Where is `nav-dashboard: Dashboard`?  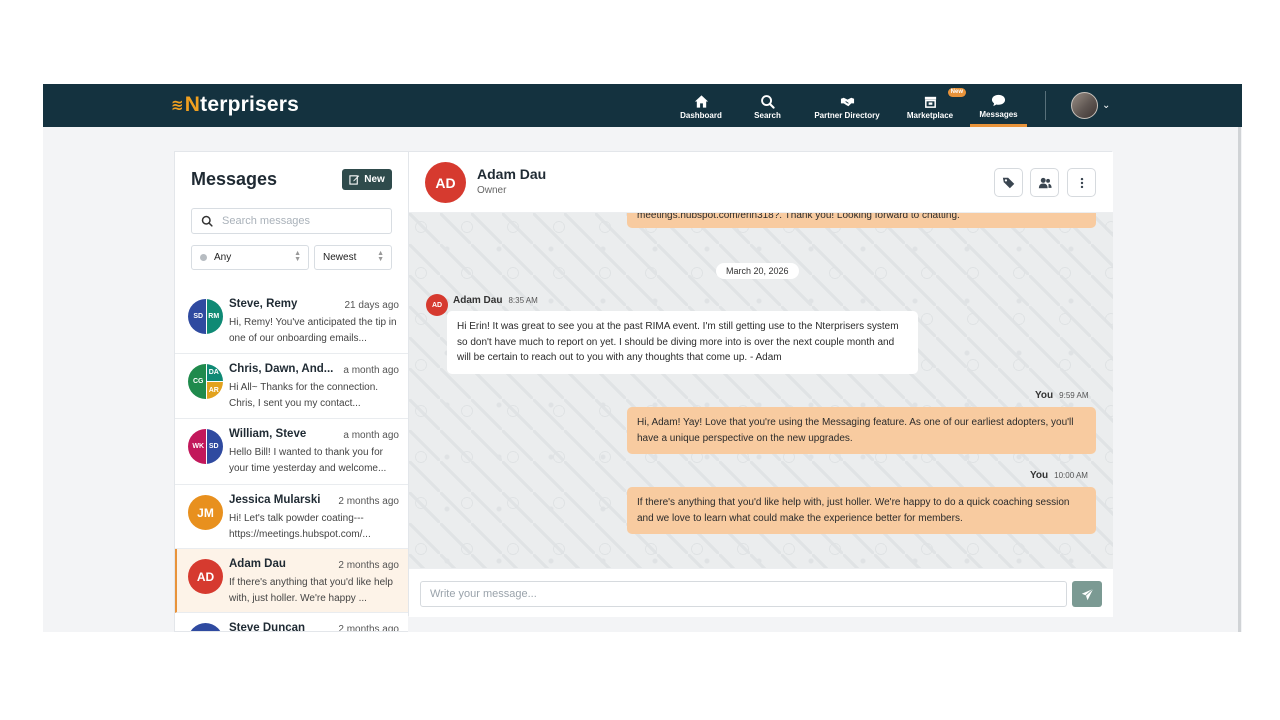
nav-dashboard: Dashboard is located at coordinates (701, 105).